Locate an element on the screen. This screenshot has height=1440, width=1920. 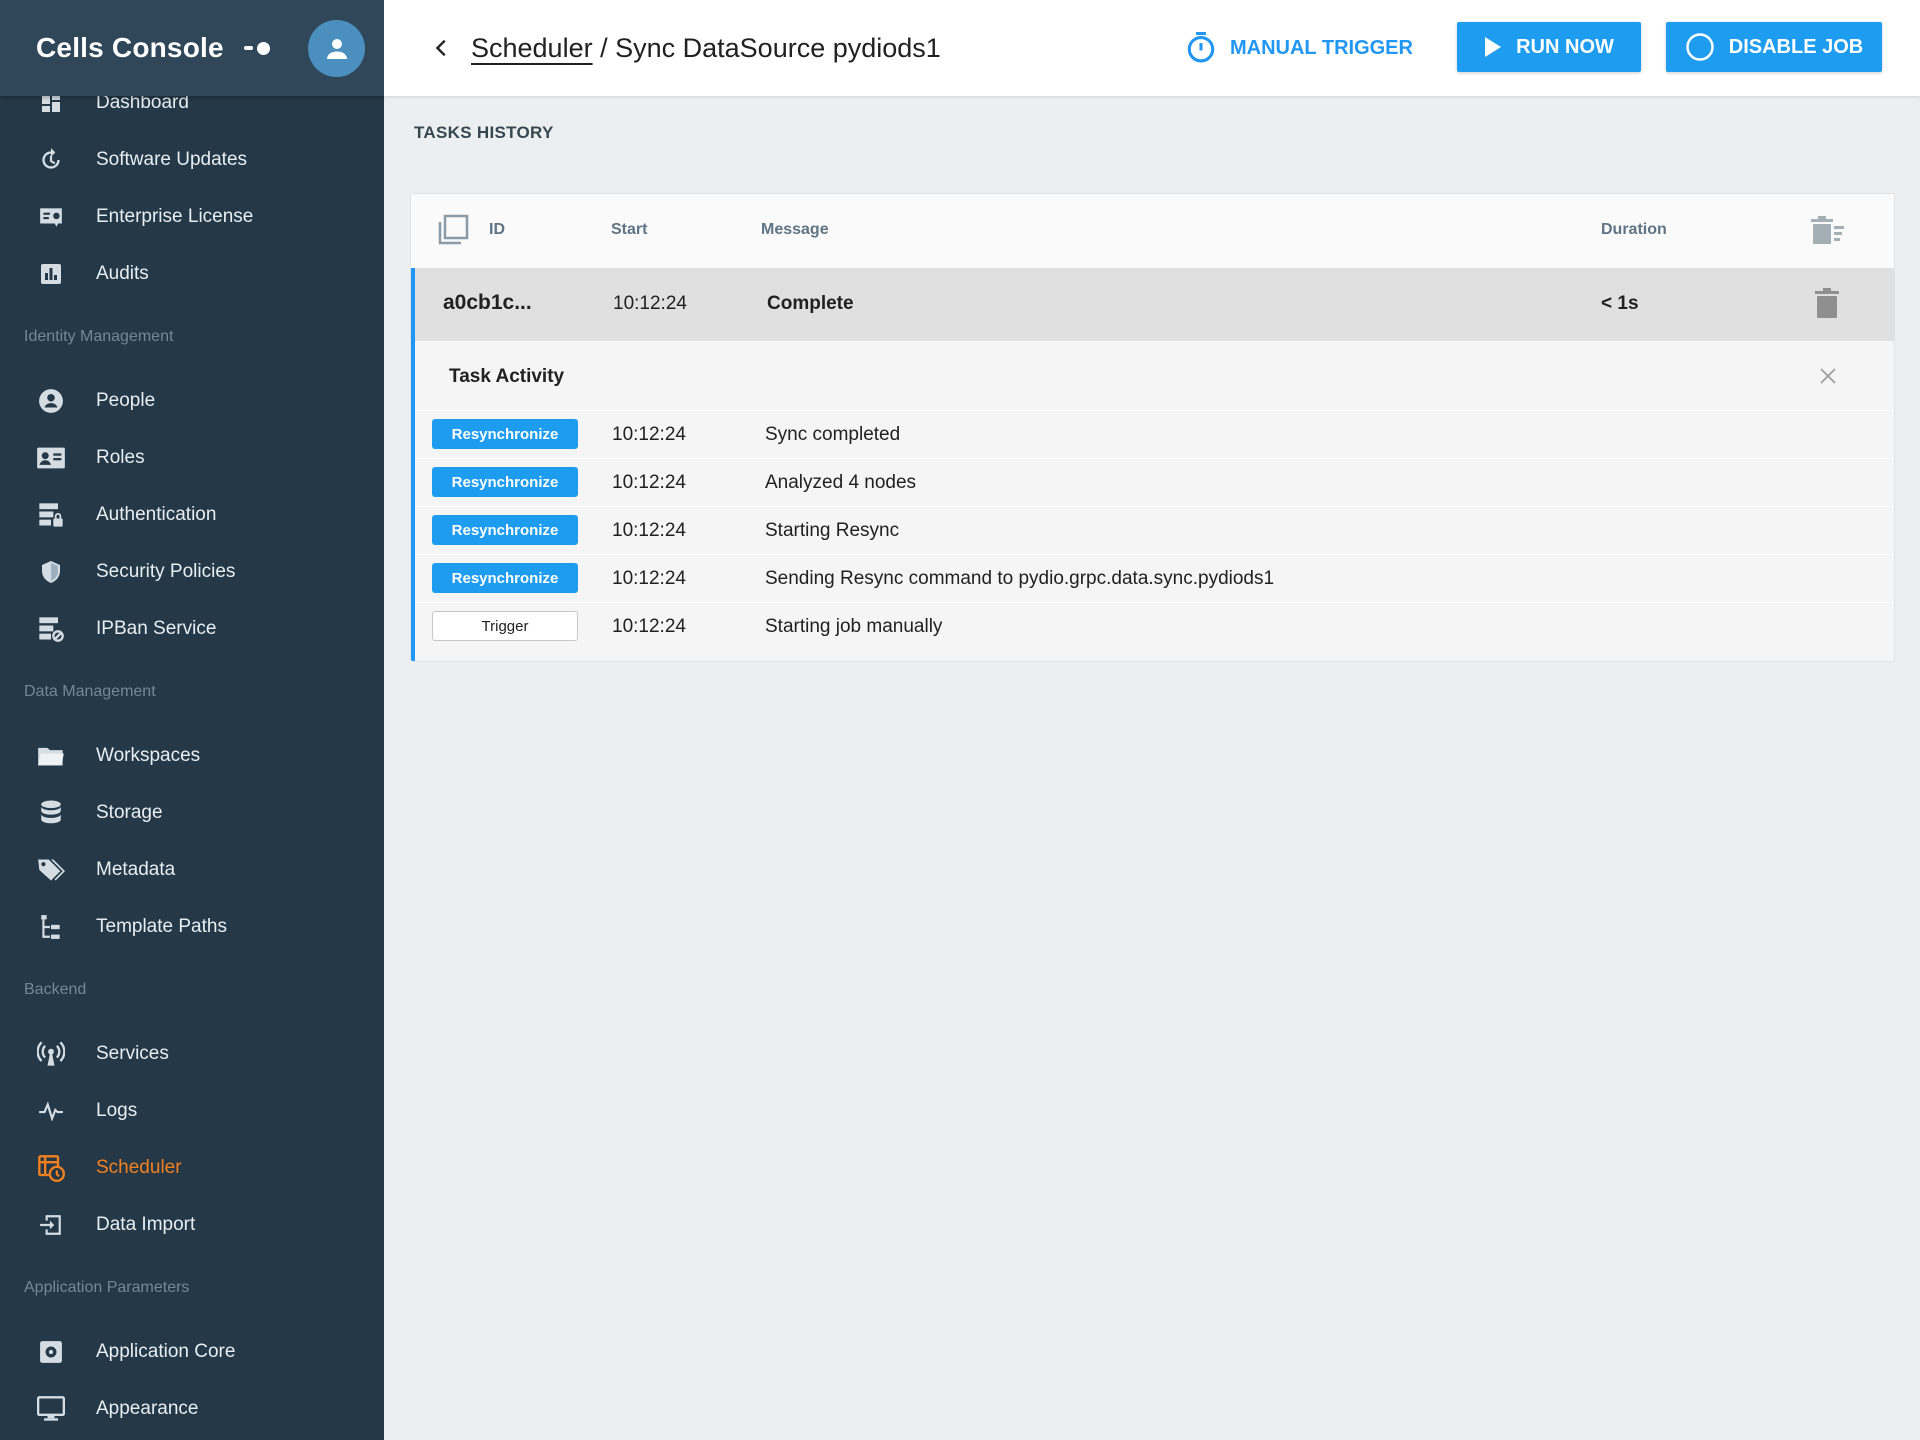
sidebar-item-label: Appearance is located at coordinates (147, 1408).